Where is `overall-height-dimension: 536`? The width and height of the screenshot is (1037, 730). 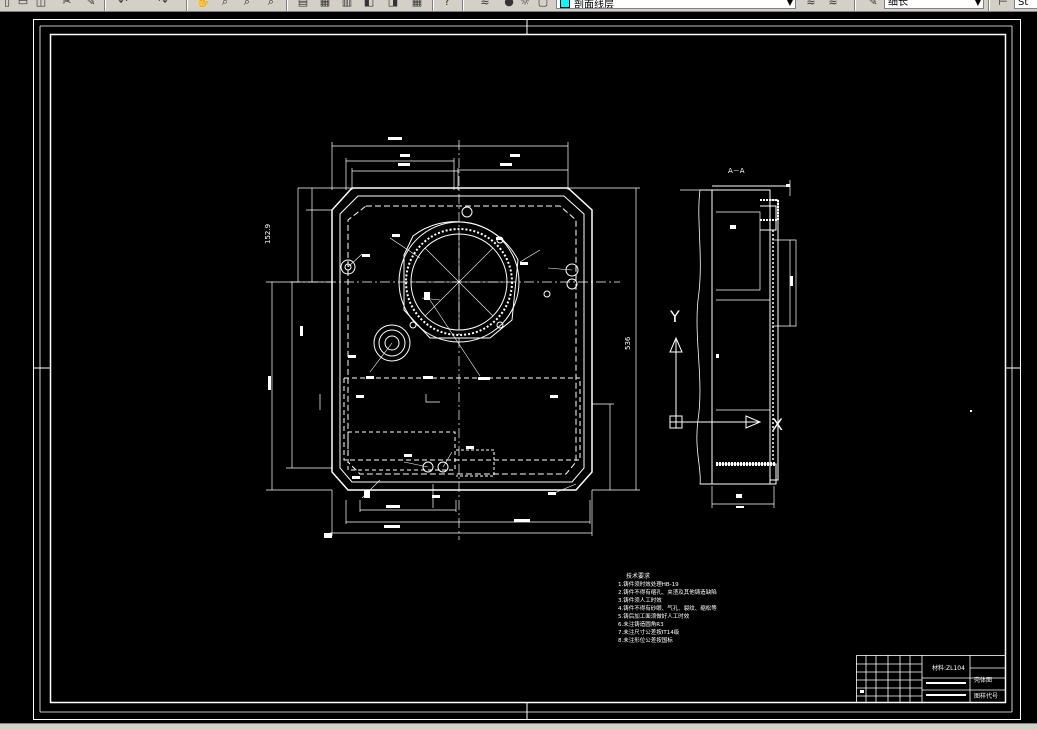
overall-height-dimension: 536 is located at coordinates (628, 343).